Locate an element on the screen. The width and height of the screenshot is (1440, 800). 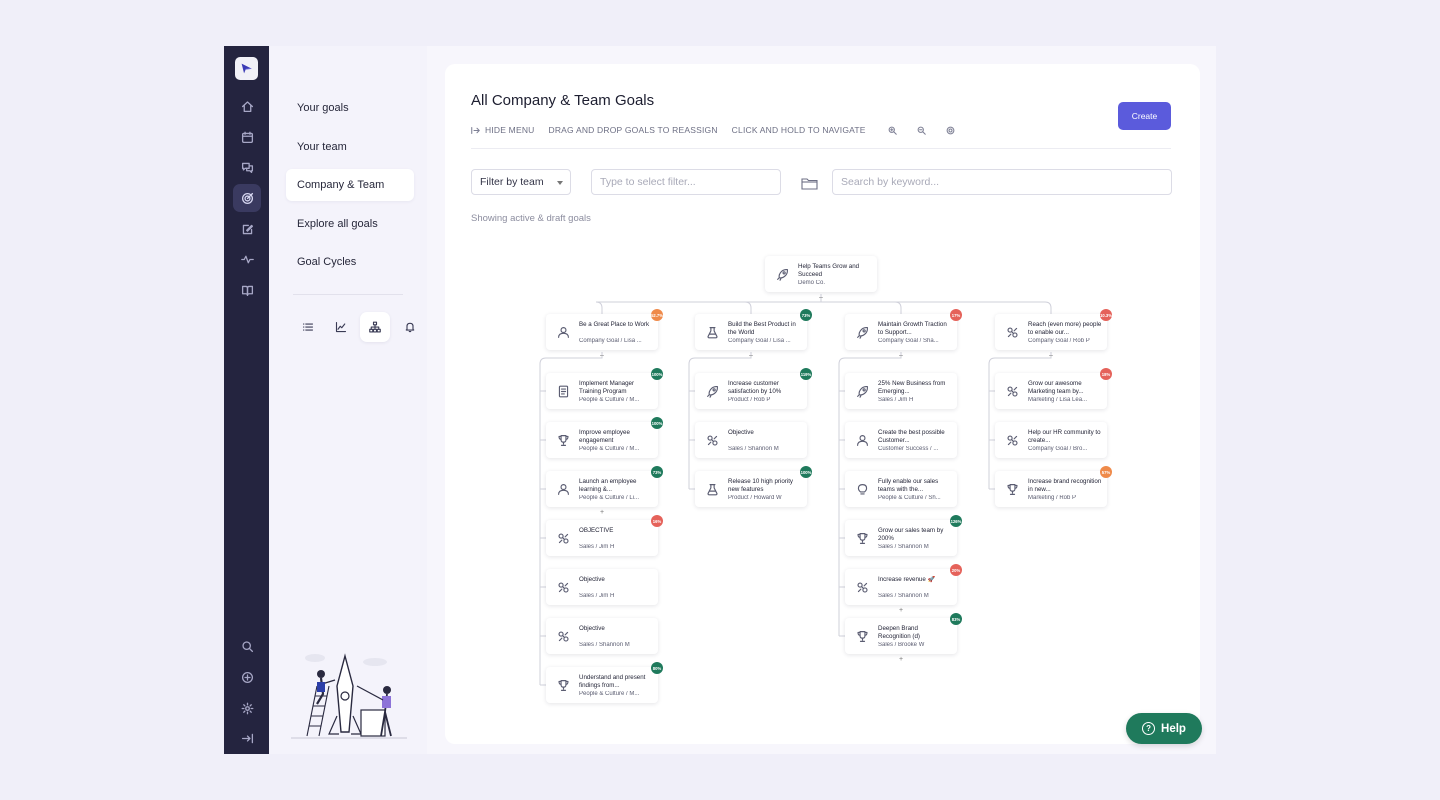
goal-owner: Sales / Brooke W is located at coordinates (901, 645).